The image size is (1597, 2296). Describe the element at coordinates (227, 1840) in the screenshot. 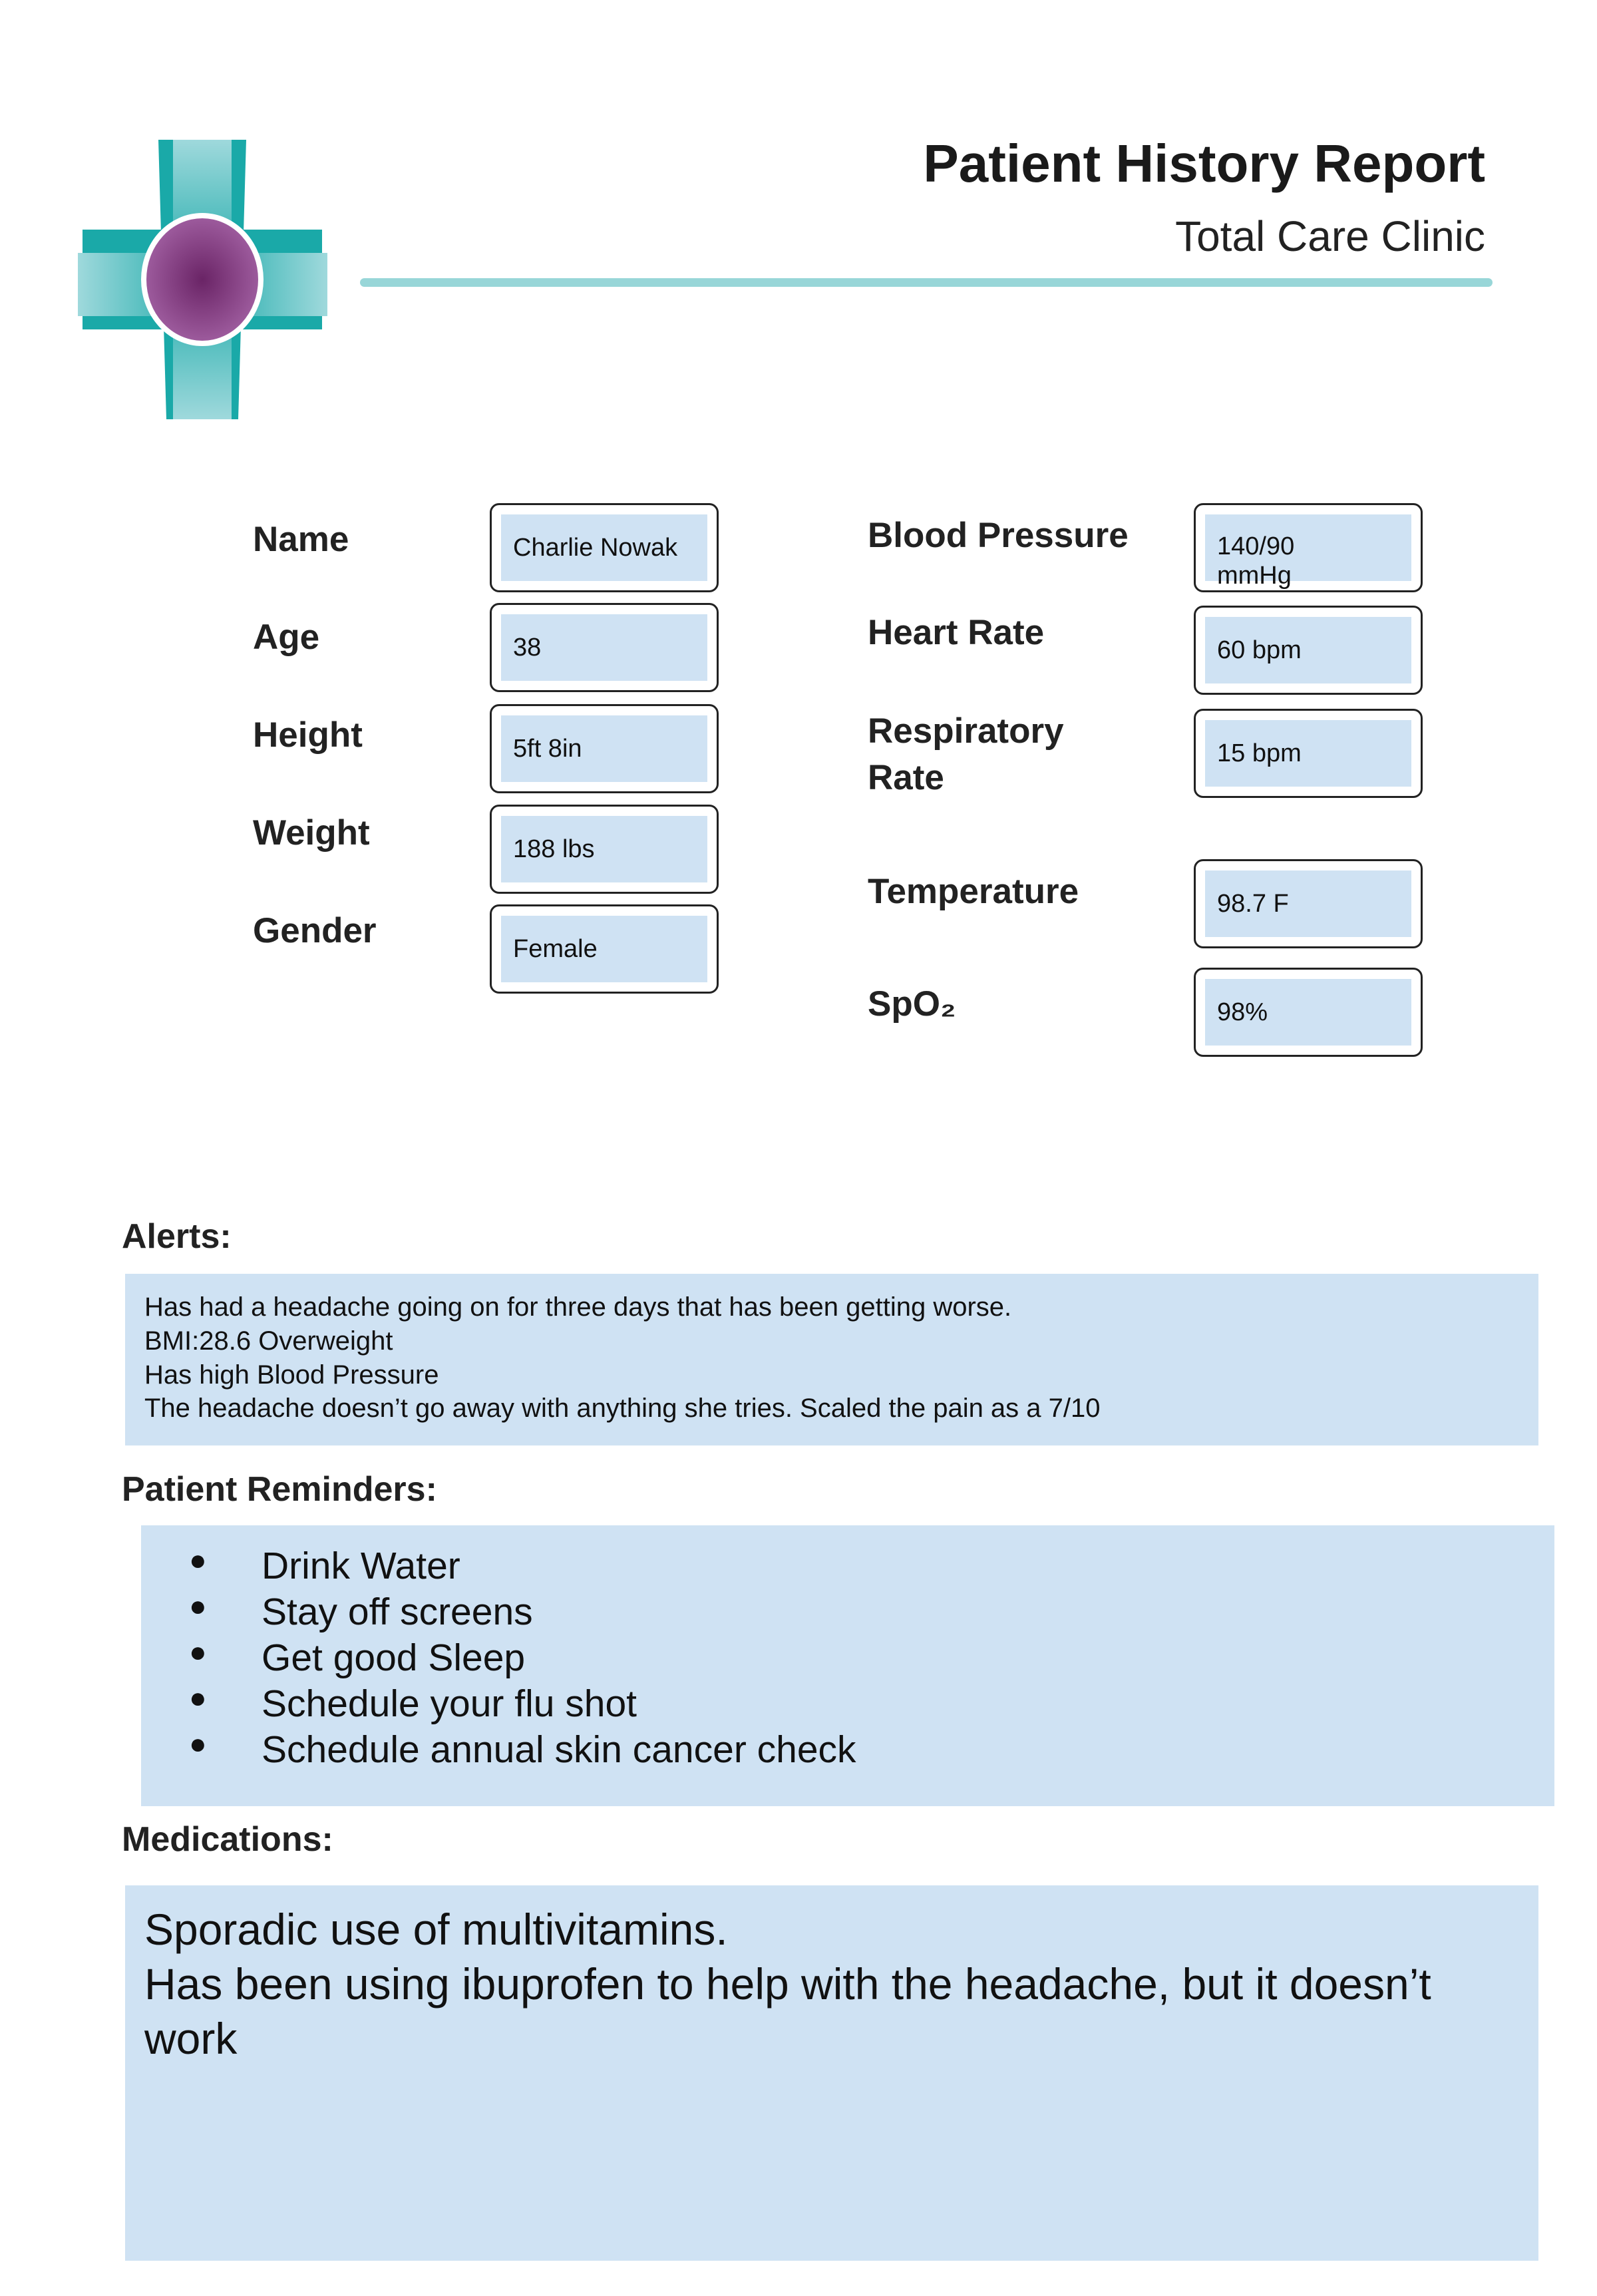

I see `medications-heading: Medications:` at that location.